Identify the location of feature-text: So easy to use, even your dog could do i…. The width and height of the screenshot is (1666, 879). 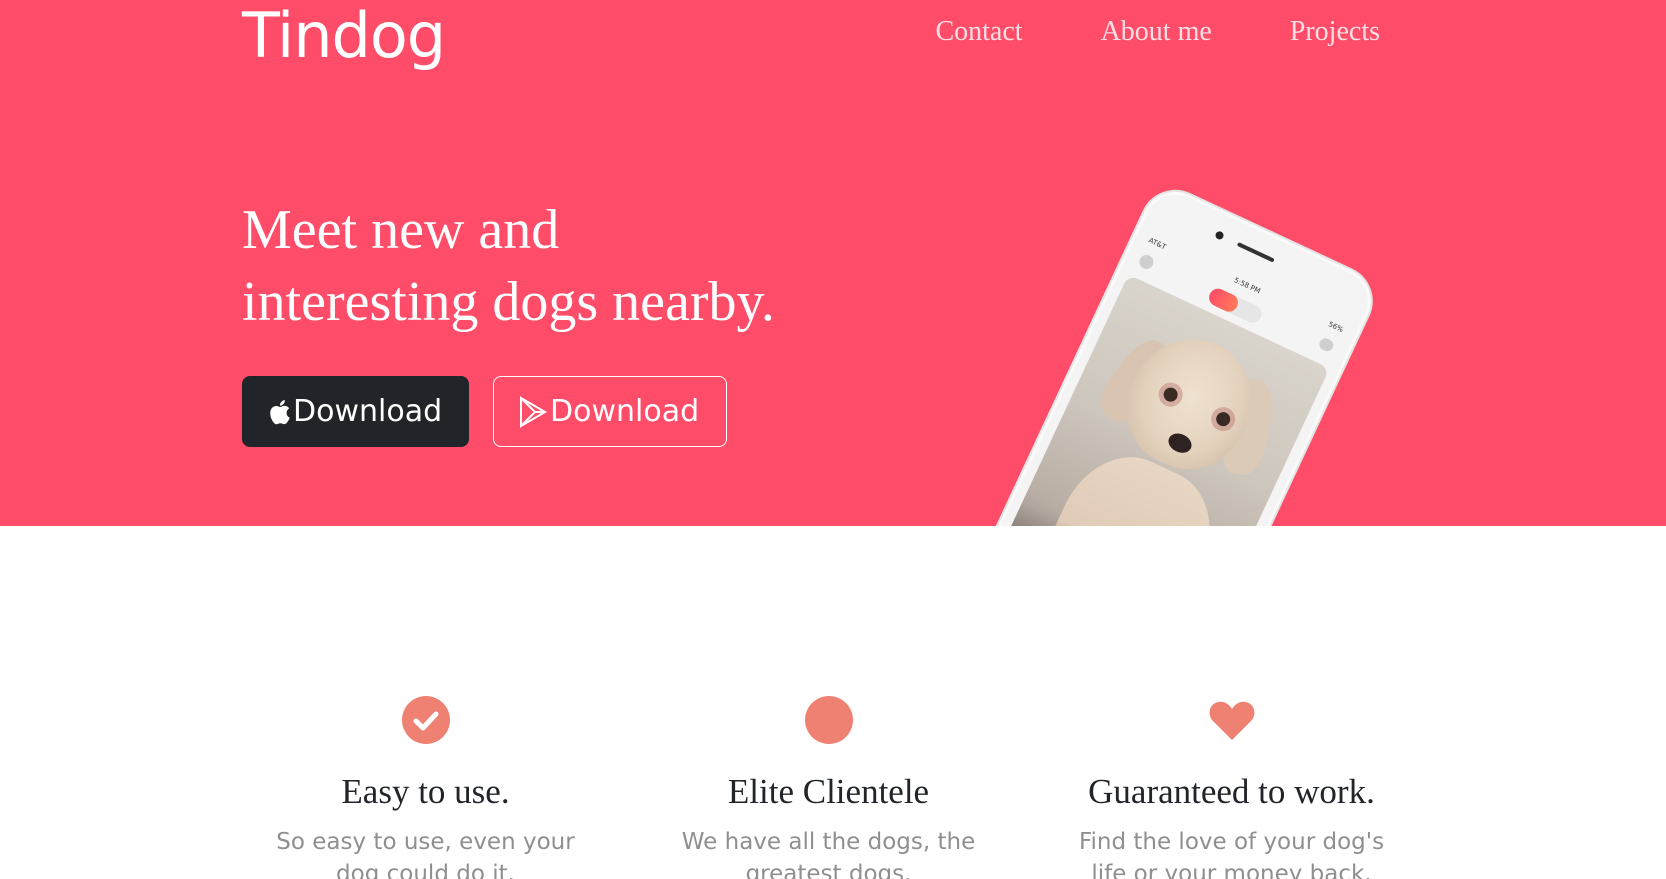
(425, 854).